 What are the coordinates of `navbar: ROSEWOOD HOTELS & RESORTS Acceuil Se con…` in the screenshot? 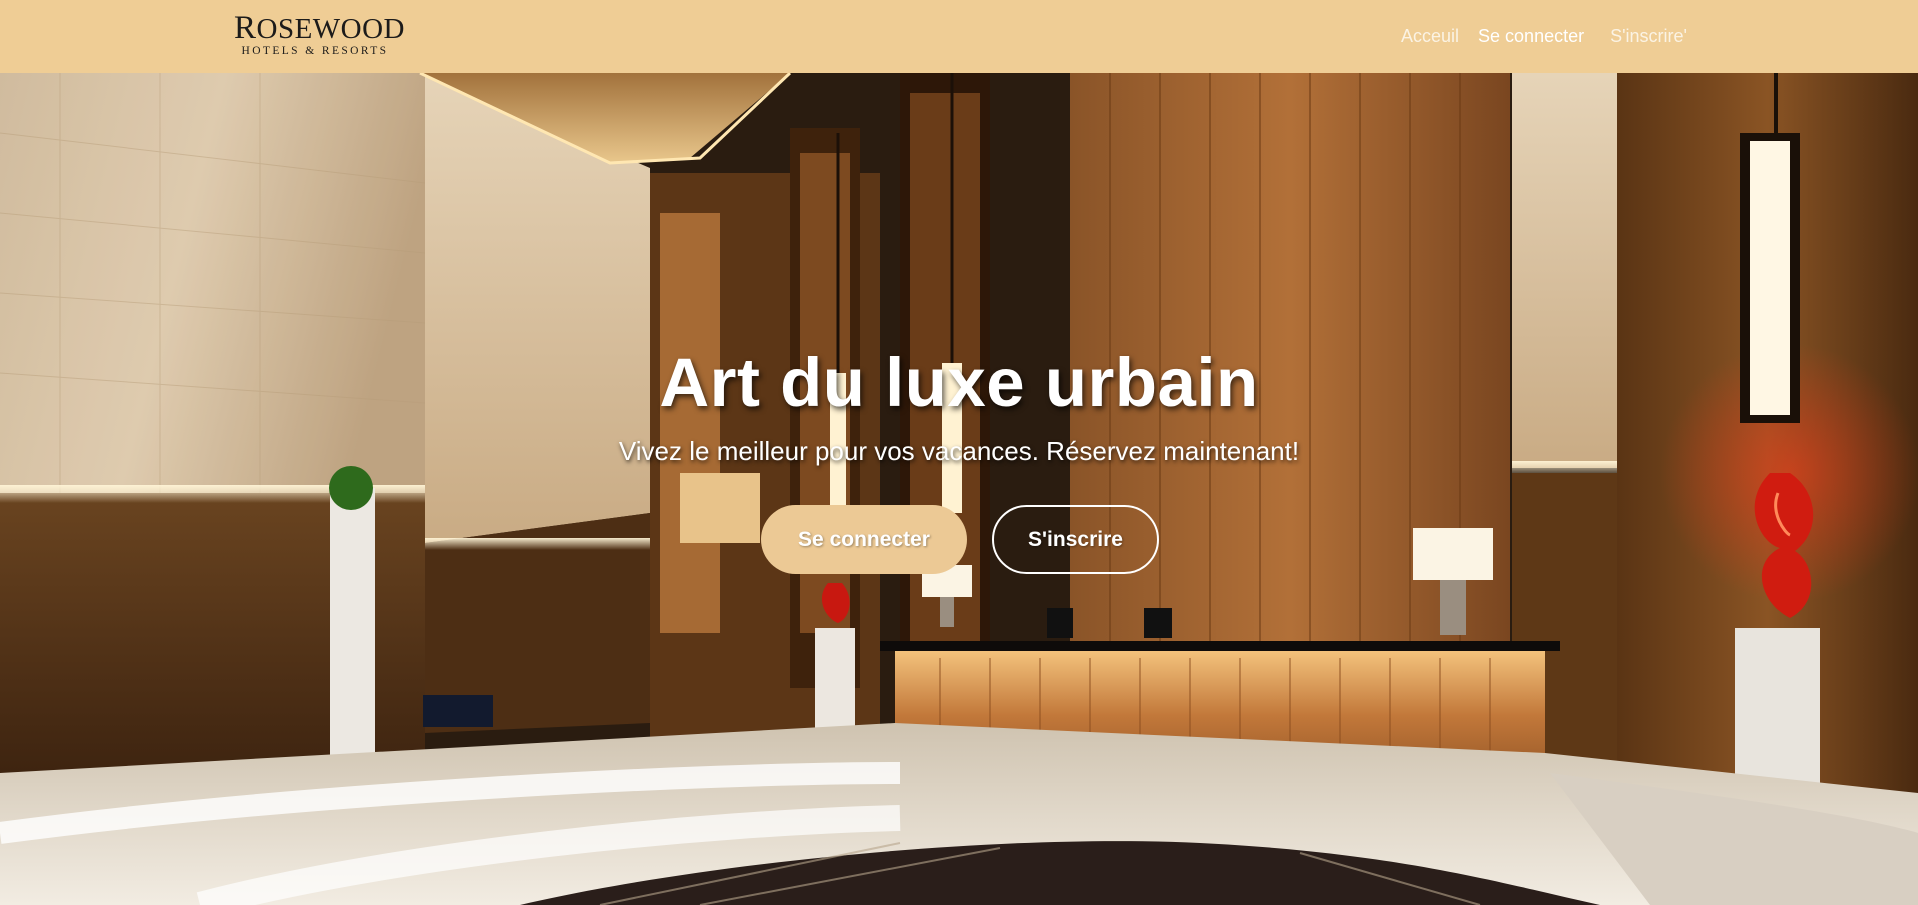 It's located at (959, 36).